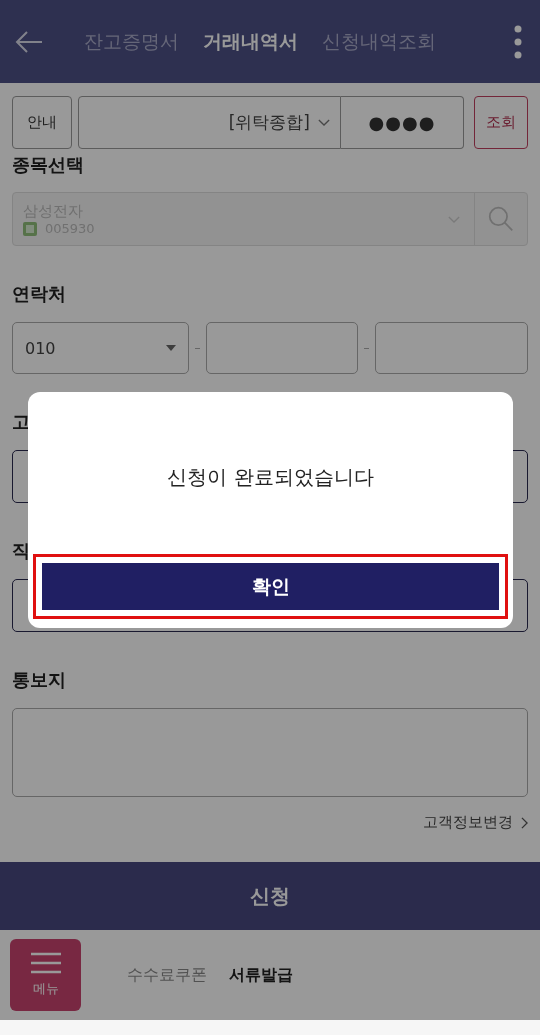 The height and width of the screenshot is (1035, 540). Describe the element at coordinates (402, 122) in the screenshot. I see `password-field: ●●●●` at that location.